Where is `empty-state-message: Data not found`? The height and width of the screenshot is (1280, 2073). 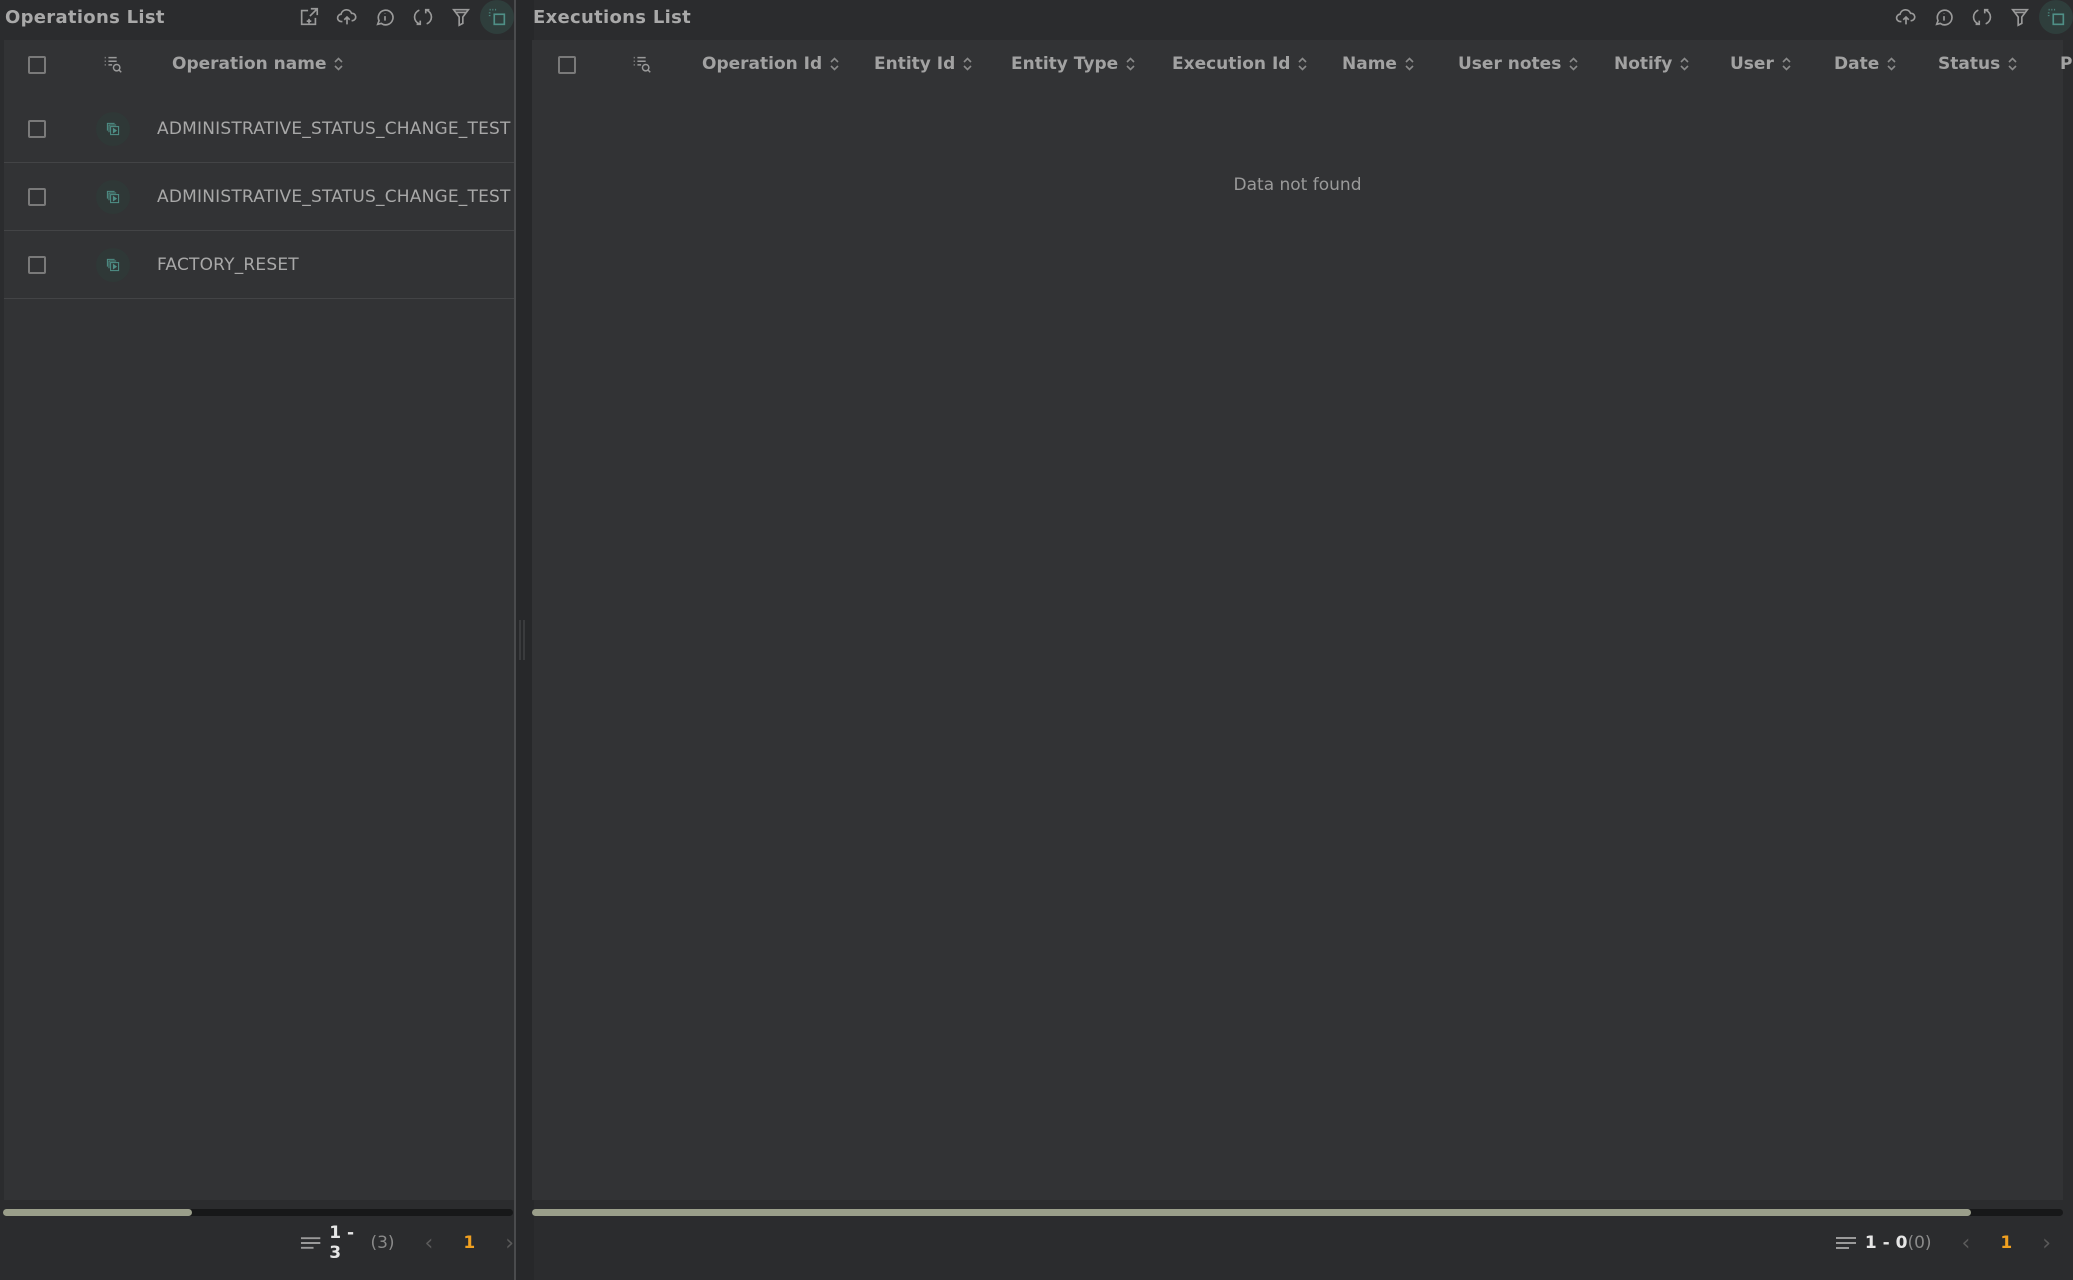
empty-state-message: Data not found is located at coordinates (1297, 185).